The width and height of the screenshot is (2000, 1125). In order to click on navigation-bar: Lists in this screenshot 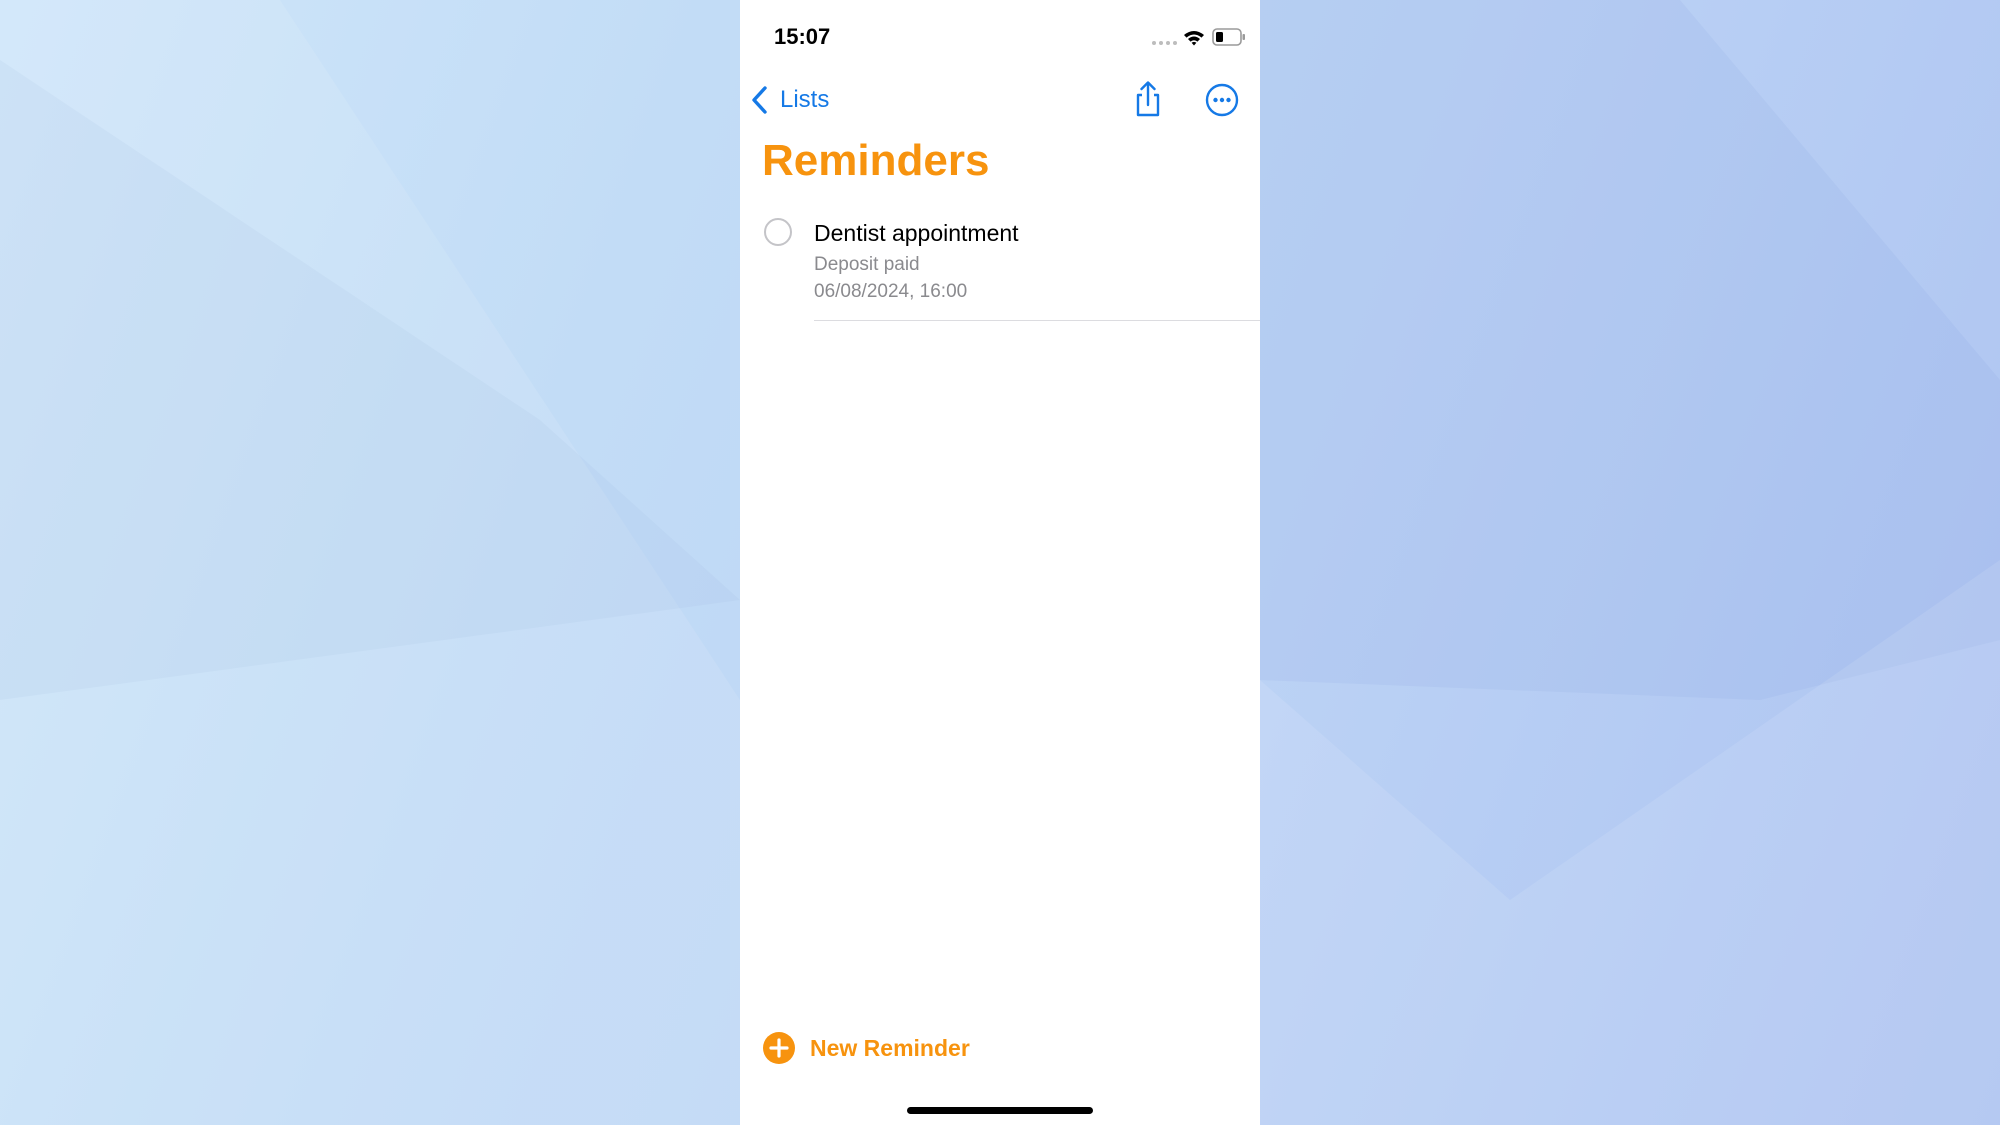, I will do `click(1000, 100)`.